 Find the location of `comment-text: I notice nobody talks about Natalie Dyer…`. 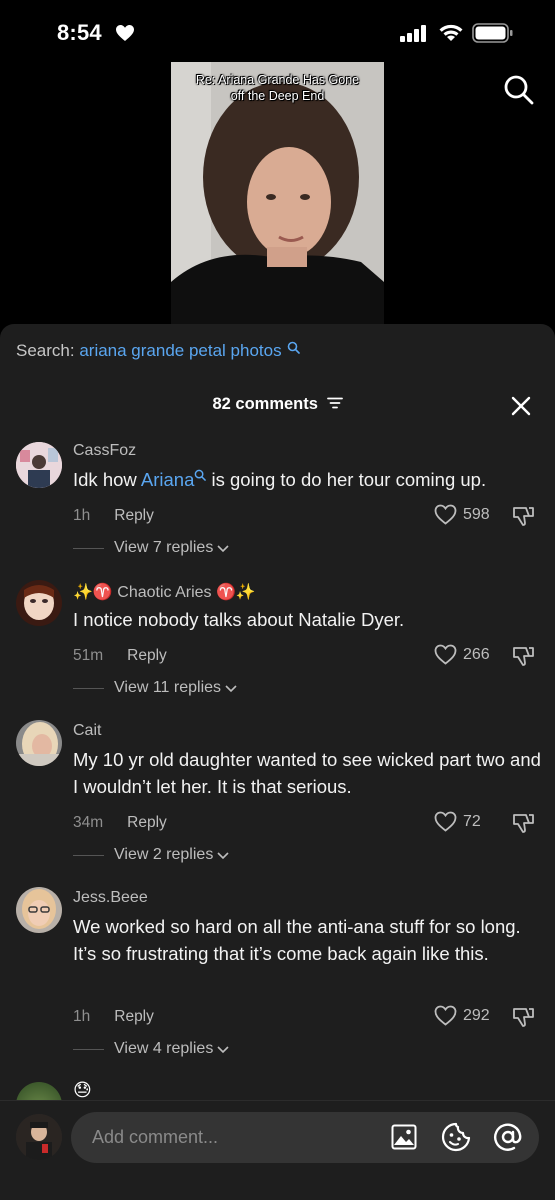

comment-text: I notice nobody talks about Natalie Dyer… is located at coordinates (239, 619).